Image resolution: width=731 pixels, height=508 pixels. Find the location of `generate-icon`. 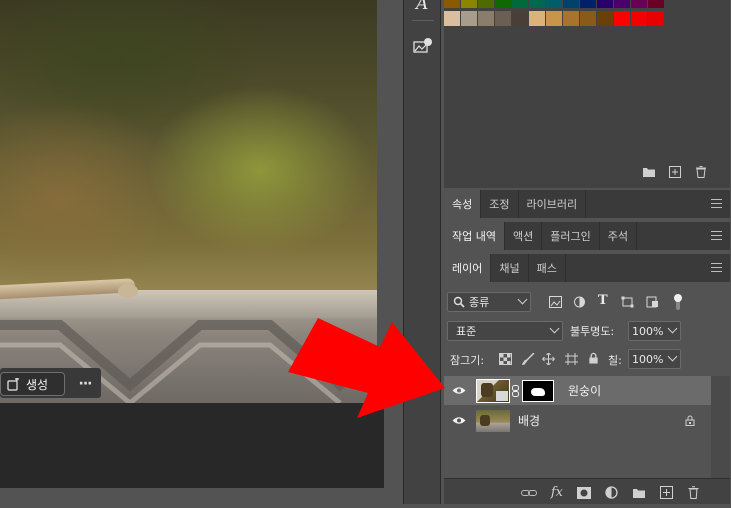

generate-icon is located at coordinates (13, 384).